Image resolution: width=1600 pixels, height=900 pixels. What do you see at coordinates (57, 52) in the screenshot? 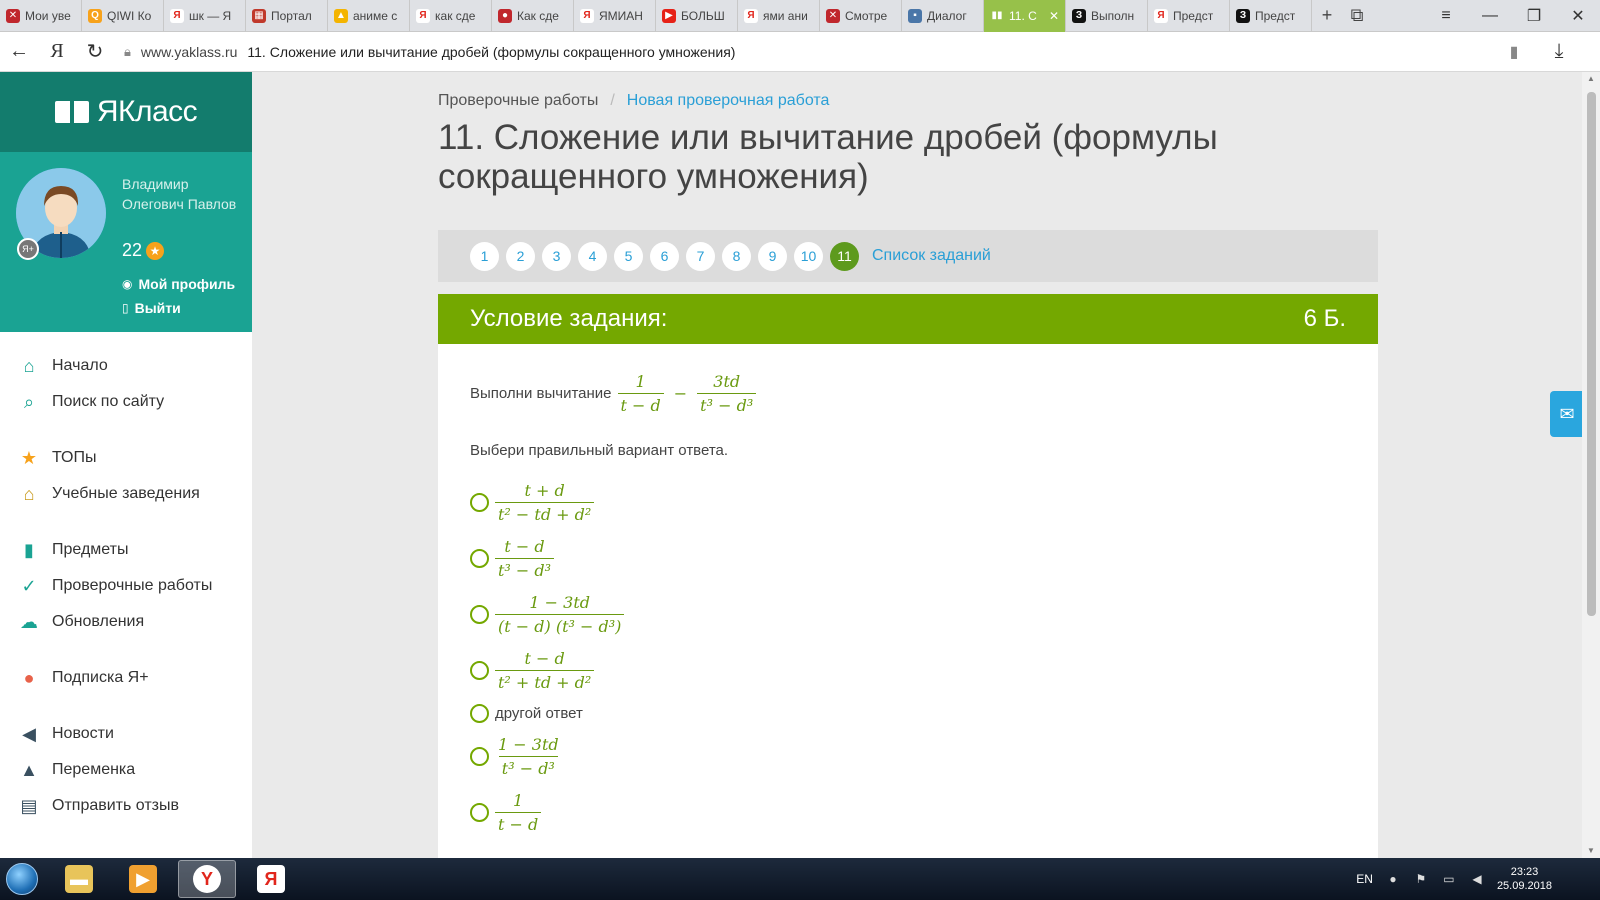
I see `yandex-home-icon: Я` at bounding box center [57, 52].